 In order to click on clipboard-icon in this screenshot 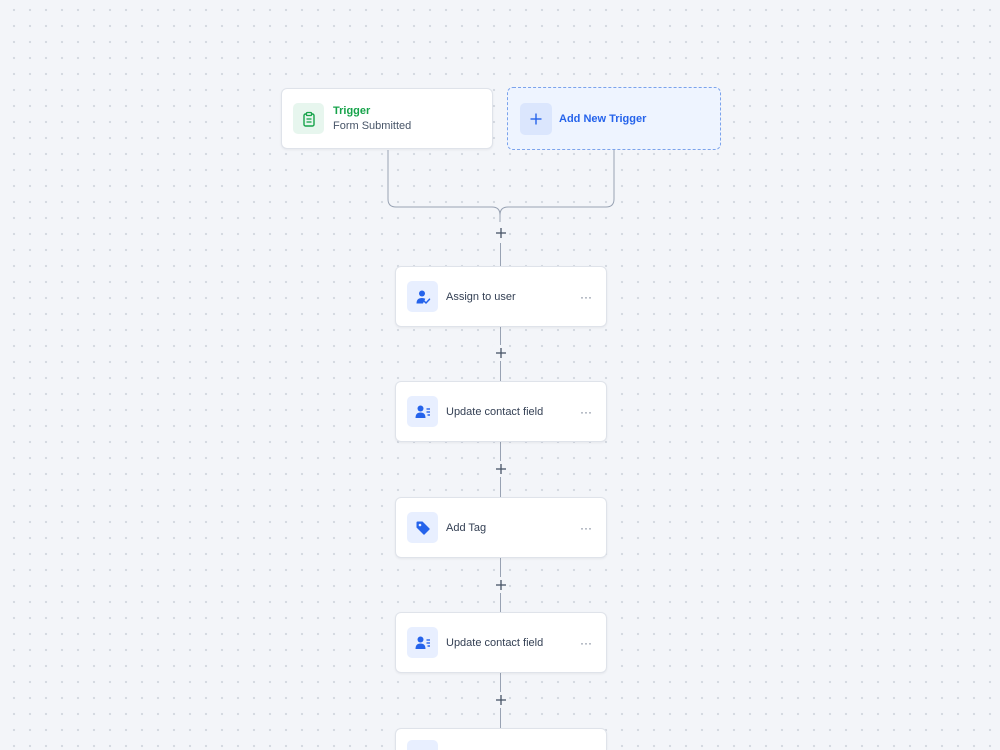, I will do `click(308, 118)`.